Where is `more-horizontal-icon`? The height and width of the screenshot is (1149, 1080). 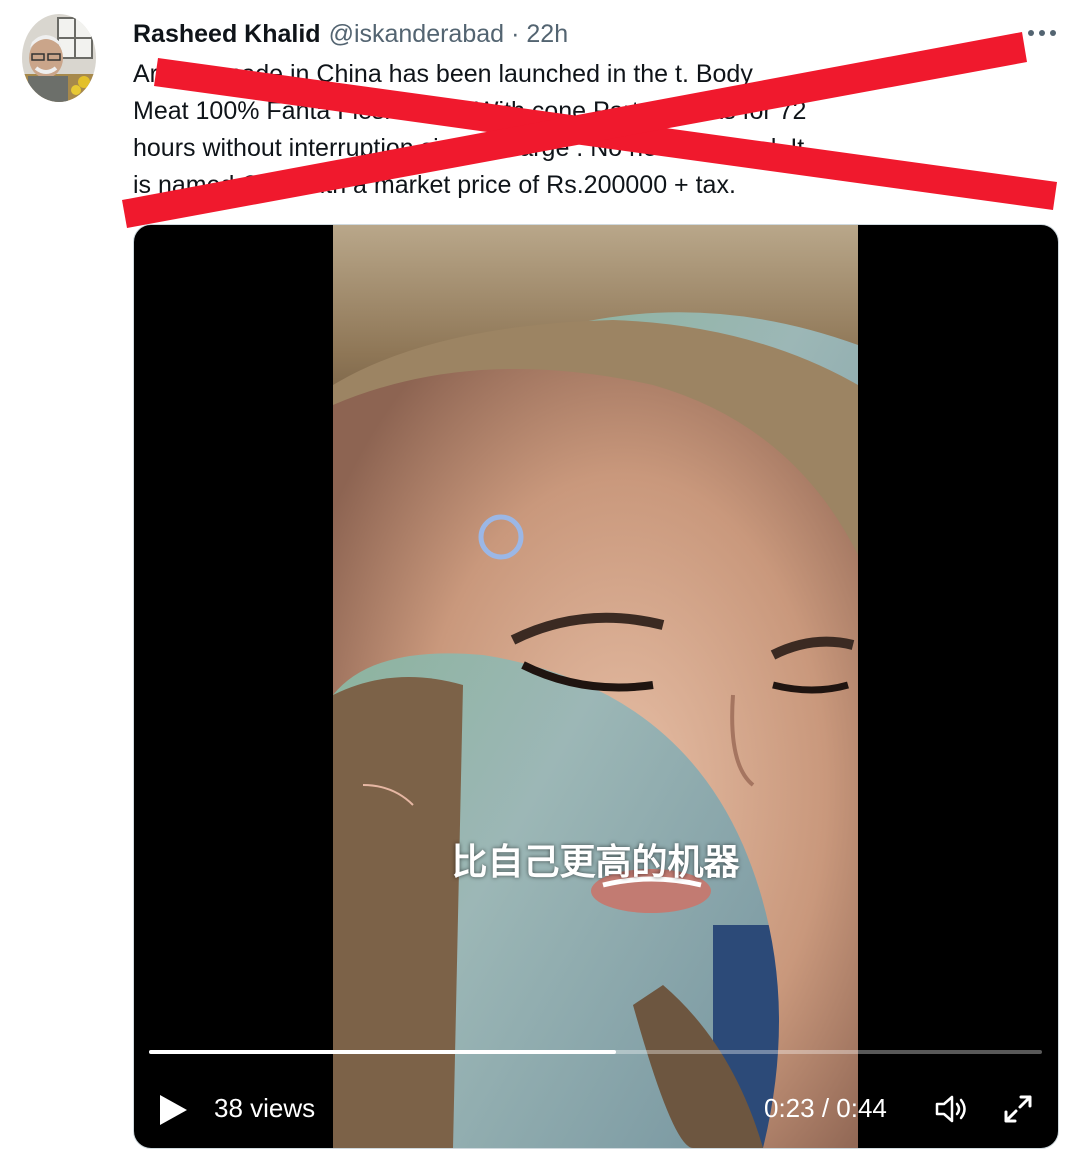 more-horizontal-icon is located at coordinates (1042, 33).